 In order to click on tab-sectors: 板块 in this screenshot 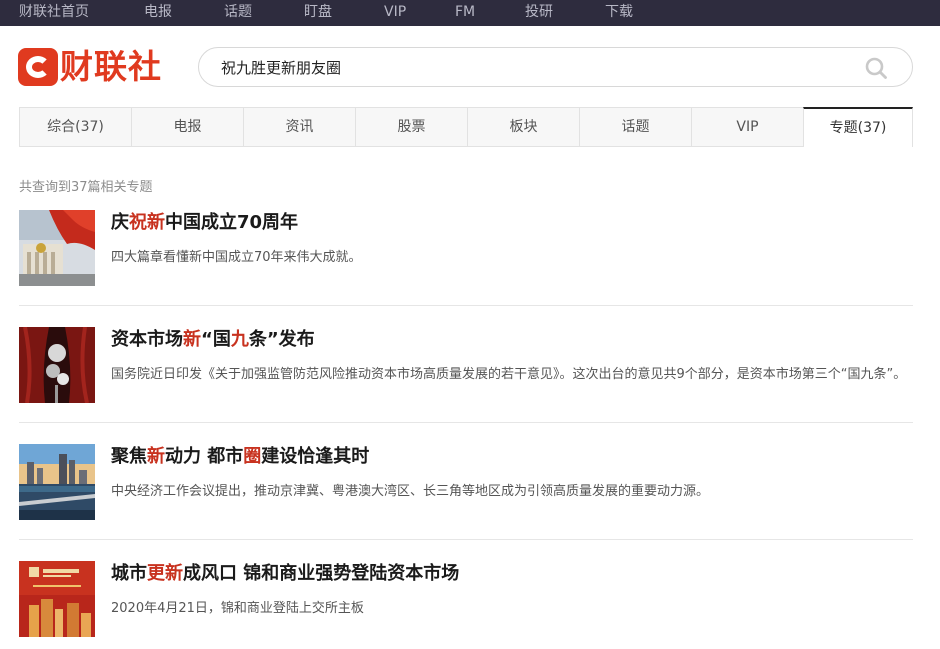, I will do `click(523, 127)`.